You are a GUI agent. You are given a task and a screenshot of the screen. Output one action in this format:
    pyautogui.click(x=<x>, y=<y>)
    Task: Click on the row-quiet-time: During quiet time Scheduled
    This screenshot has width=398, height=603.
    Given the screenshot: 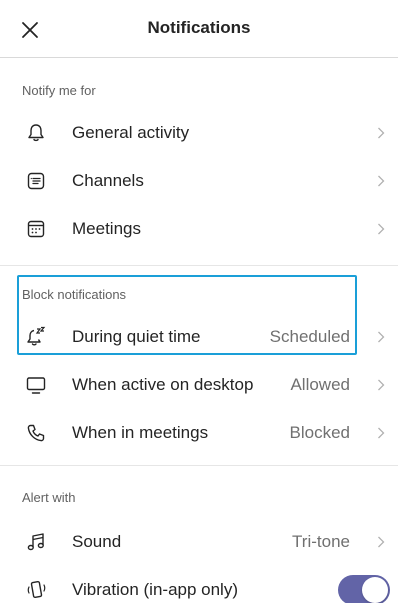 What is the action you would take?
    pyautogui.click(x=199, y=337)
    